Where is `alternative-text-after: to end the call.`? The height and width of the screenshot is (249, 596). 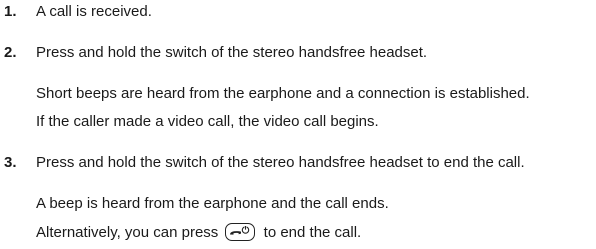
alternative-text-after: to end the call. is located at coordinates (312, 232).